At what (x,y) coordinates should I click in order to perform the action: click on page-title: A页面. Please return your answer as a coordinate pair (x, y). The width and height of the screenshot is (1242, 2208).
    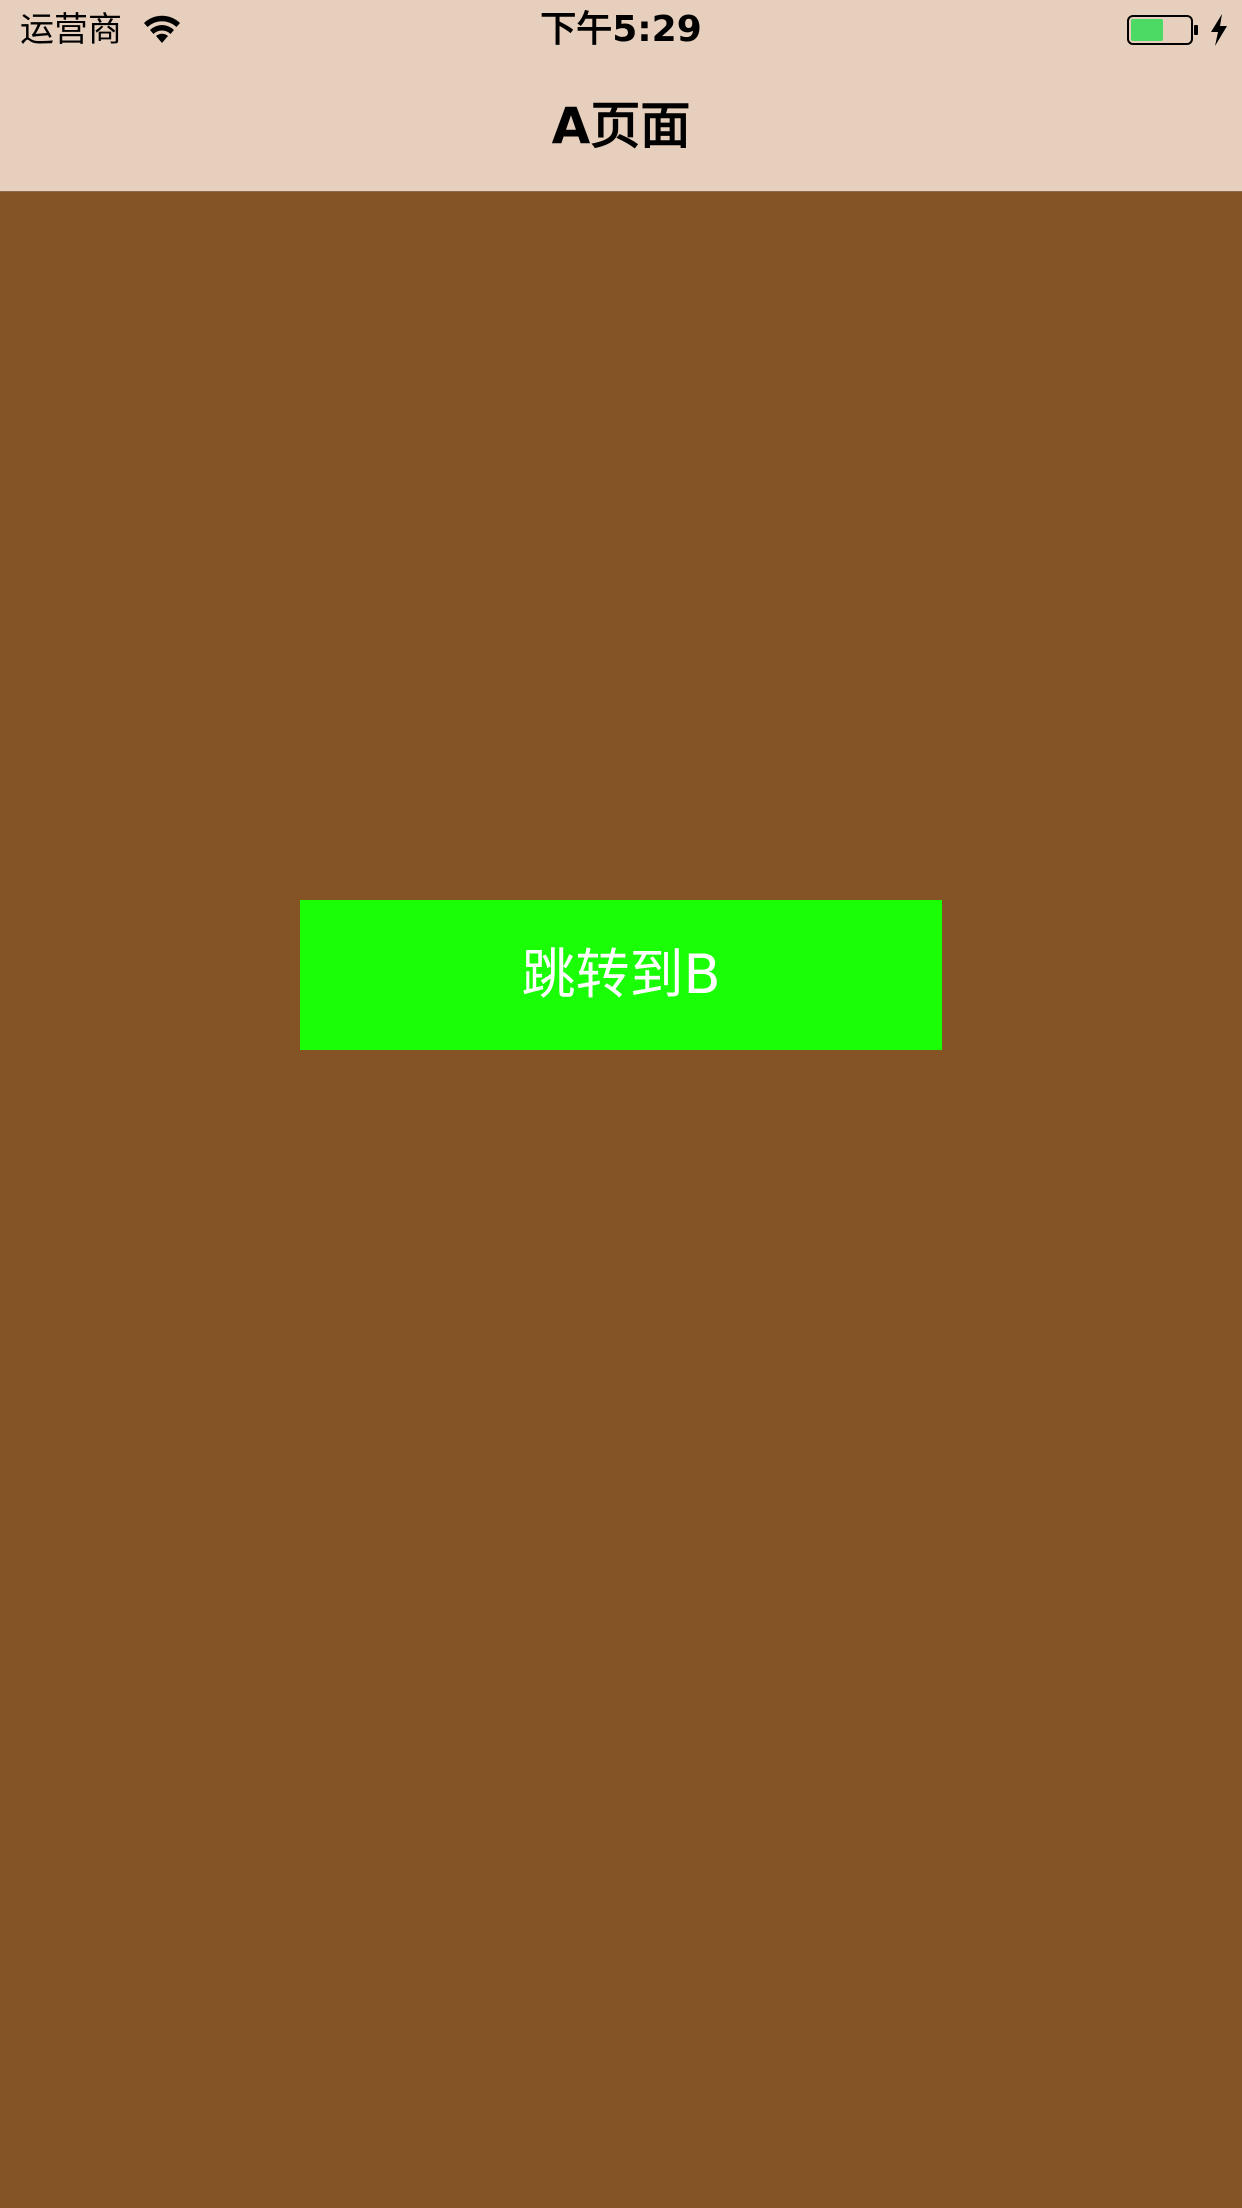
    Looking at the image, I should click on (621, 126).